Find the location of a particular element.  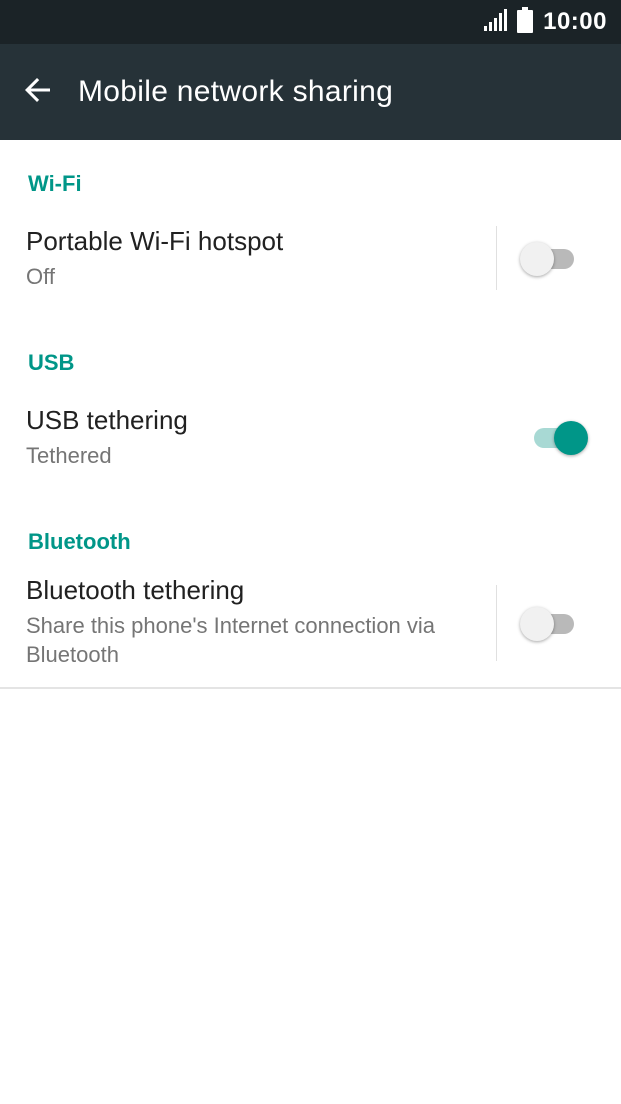

arrow-back-icon is located at coordinates (38, 92).